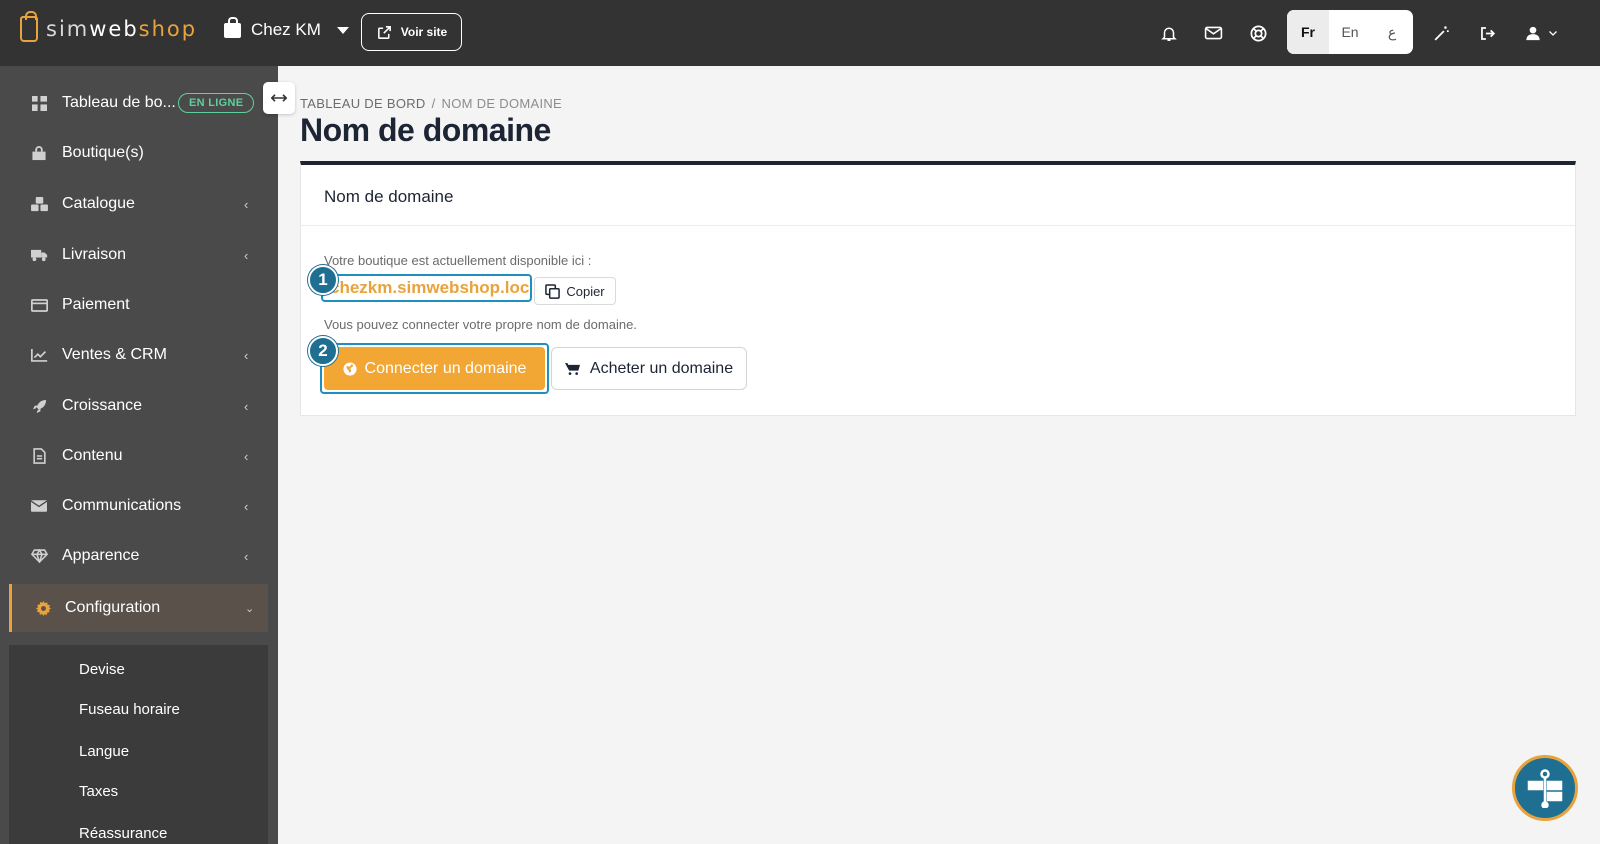 The width and height of the screenshot is (1600, 844). I want to click on connect-domain-label: Connecter un domaine, so click(445, 368).